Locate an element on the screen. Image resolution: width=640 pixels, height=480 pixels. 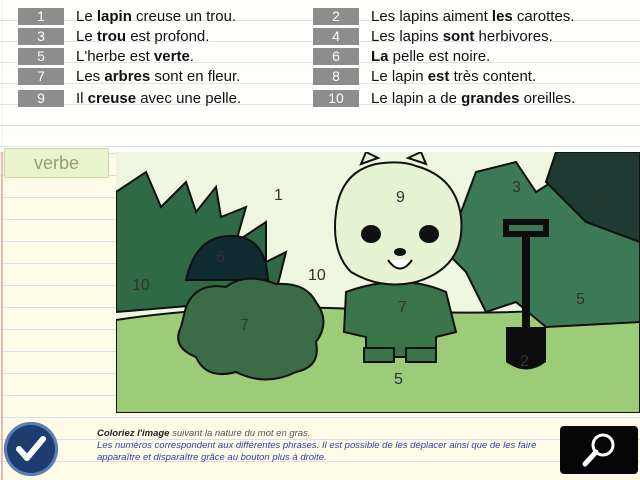
sentence-text: La pelle est noire. is located at coordinates (431, 56).